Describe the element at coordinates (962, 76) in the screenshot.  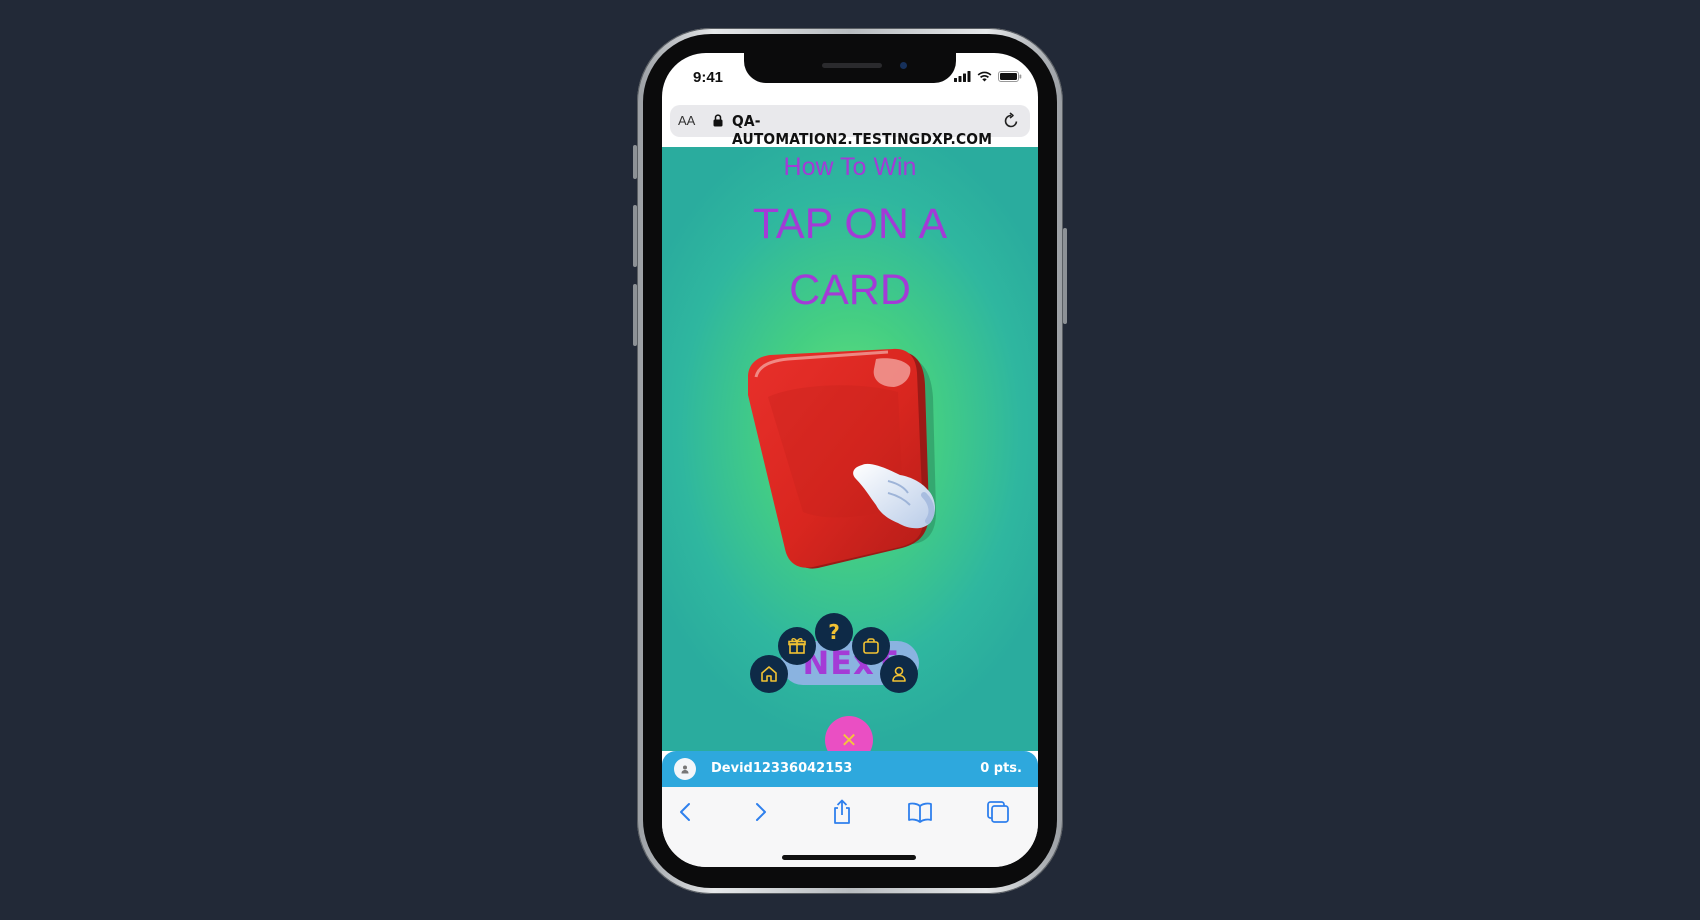
I see `signal-icon` at that location.